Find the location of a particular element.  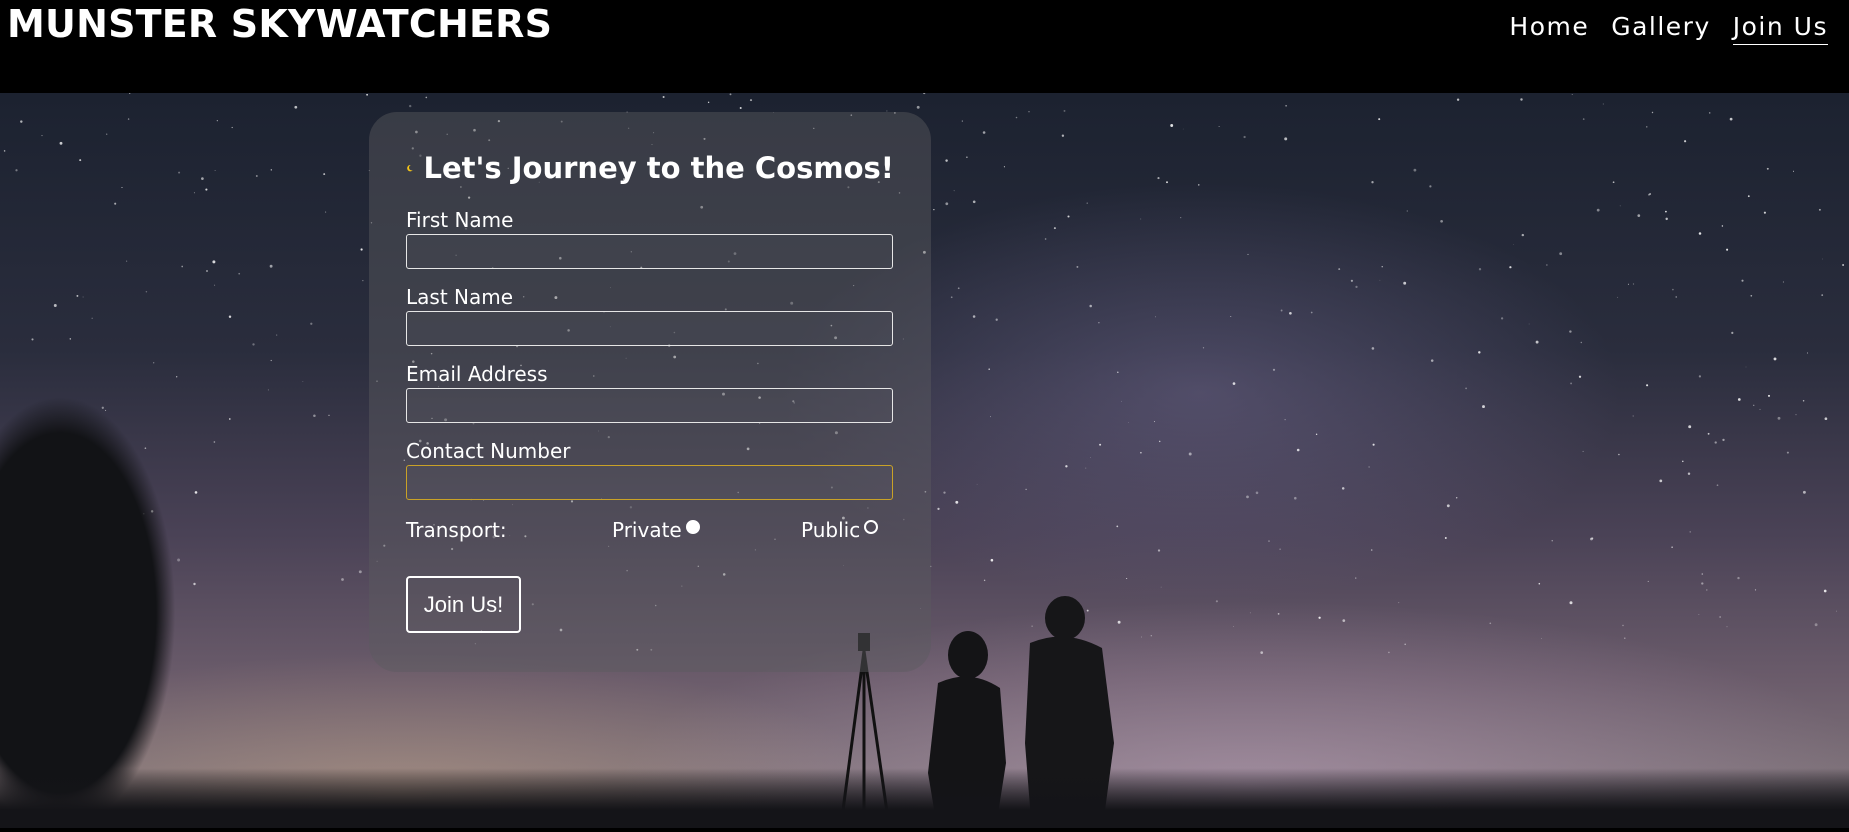

first-name-input is located at coordinates (649, 251).